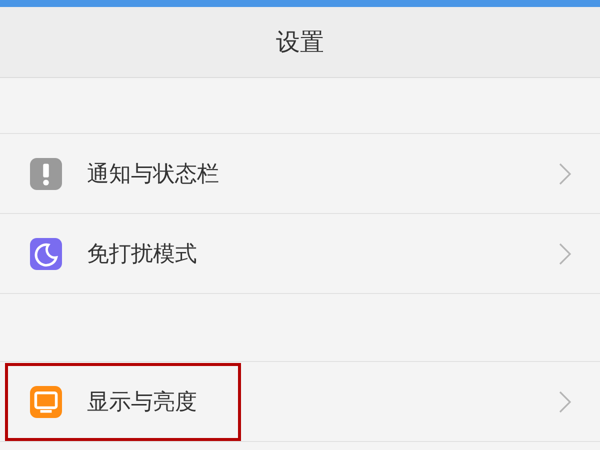  Describe the element at coordinates (142, 402) in the screenshot. I see `row-label: 显示与亮度` at that location.